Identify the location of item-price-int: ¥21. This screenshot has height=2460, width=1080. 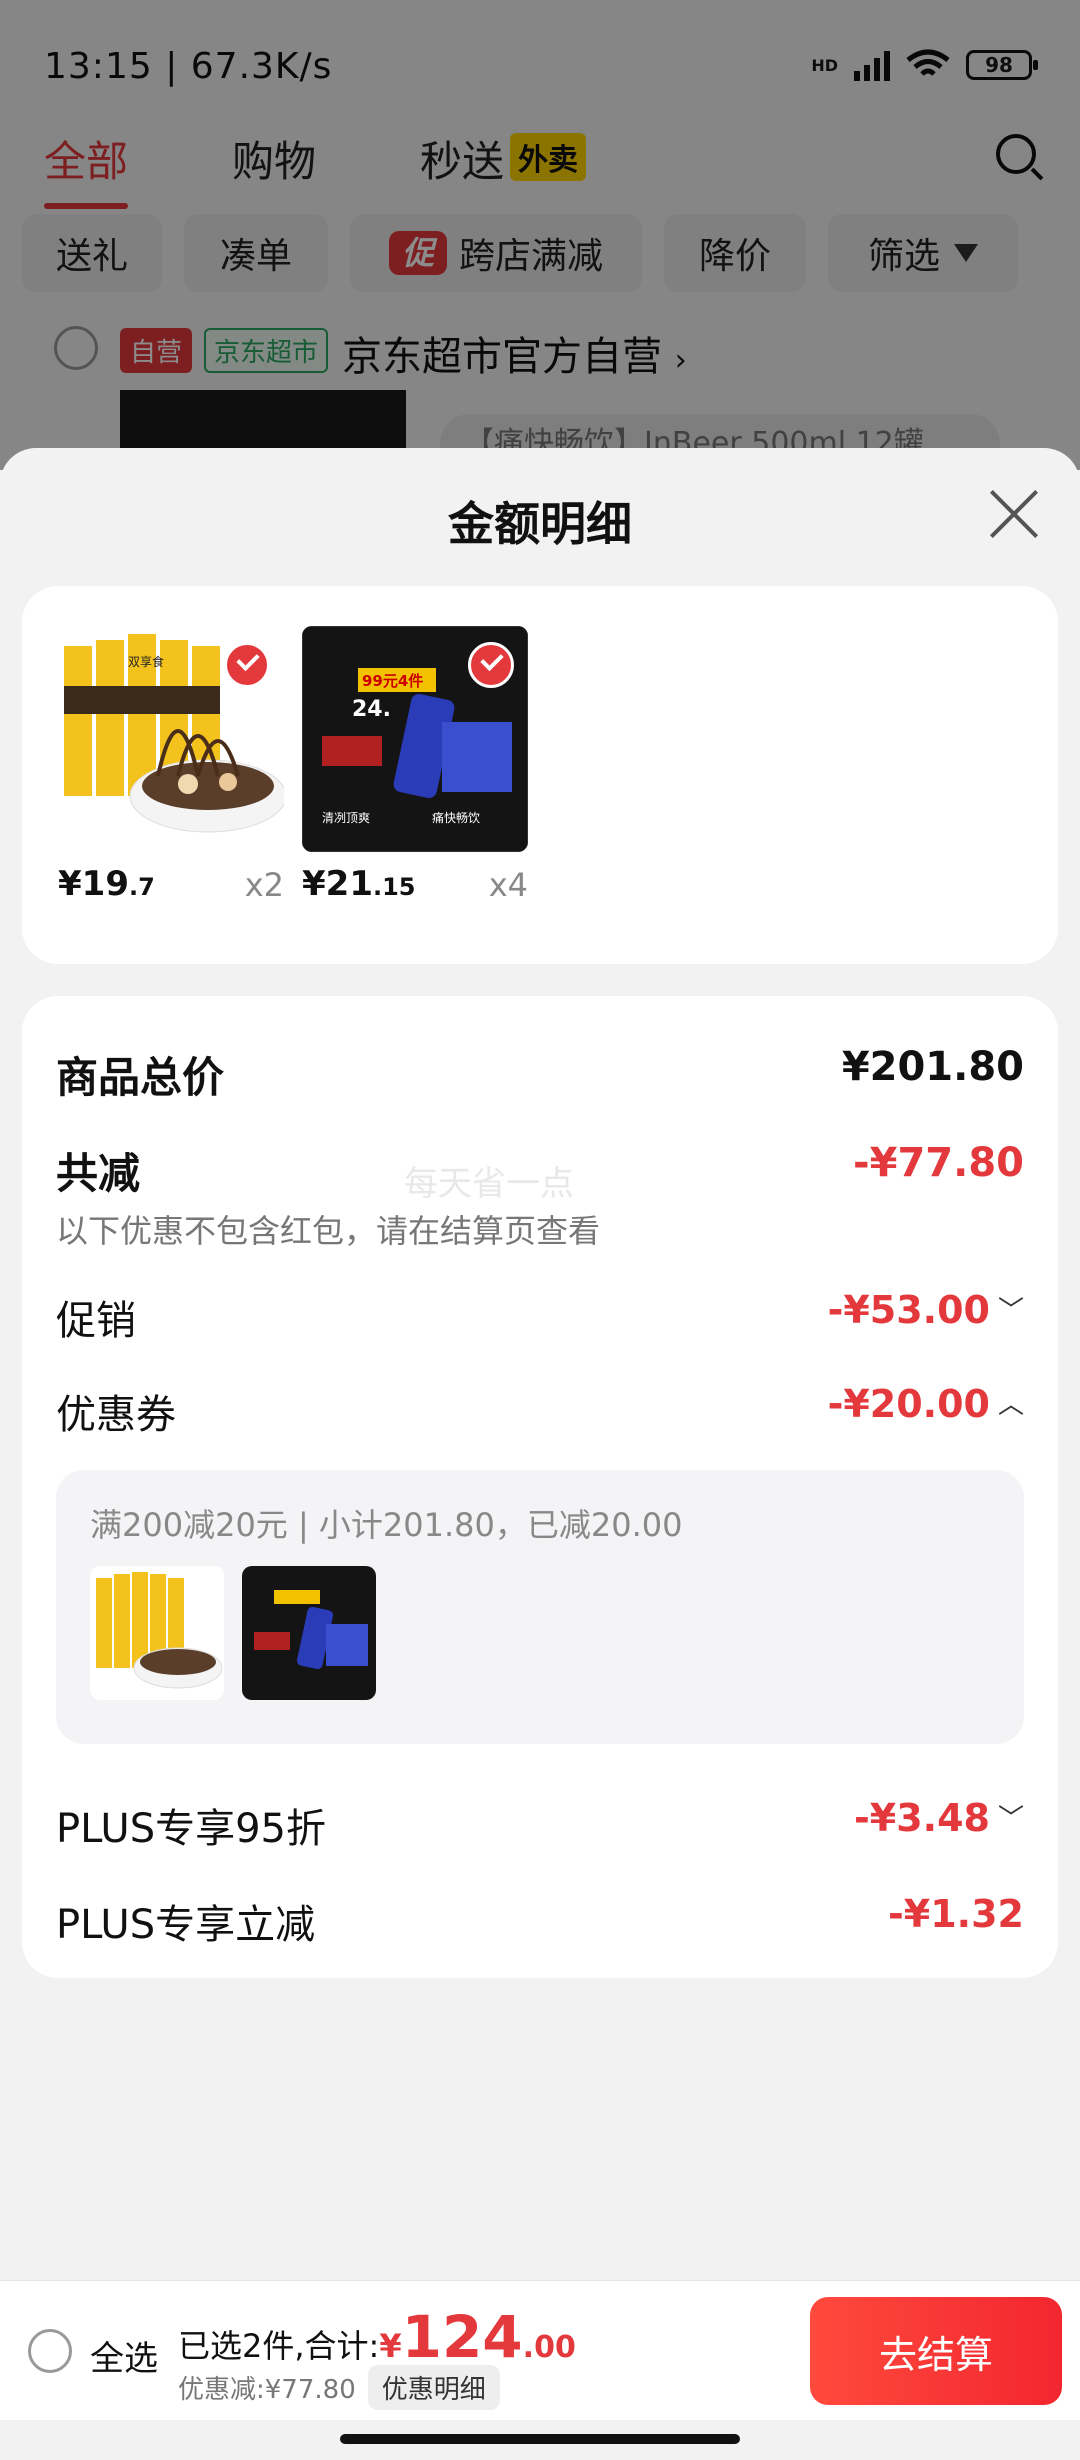
(337, 884).